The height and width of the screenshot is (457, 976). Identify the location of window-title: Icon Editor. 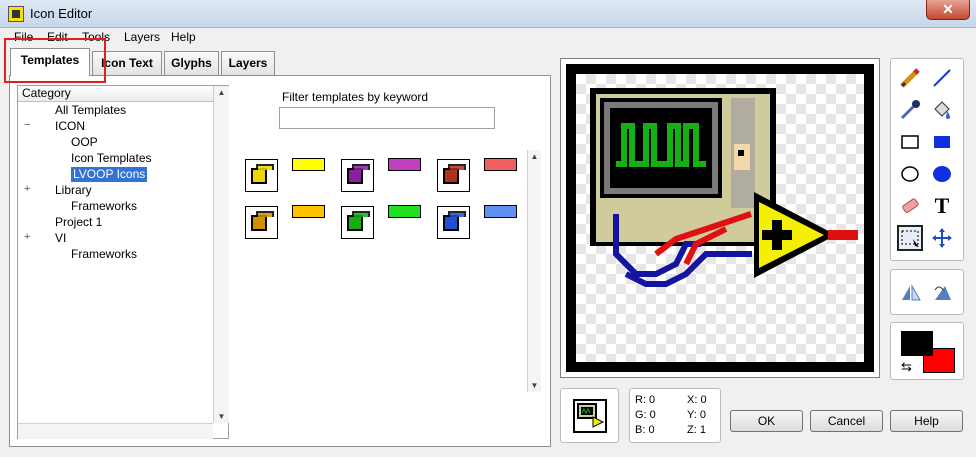
(61, 13).